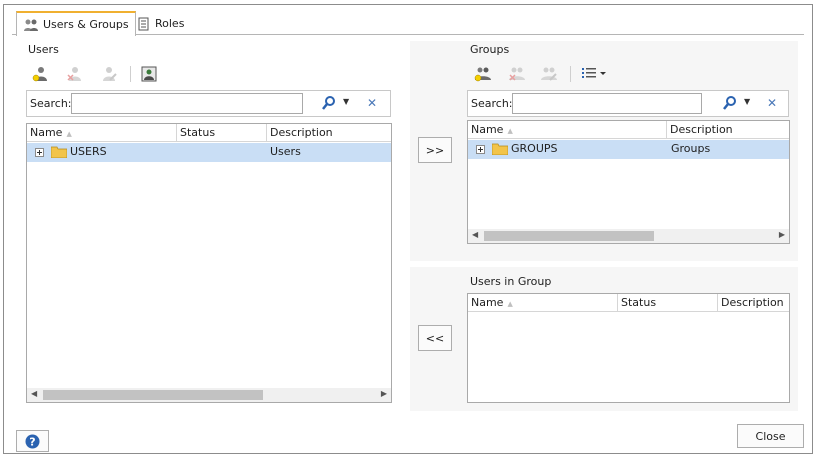 This screenshot has height=458, width=817. I want to click on add-user-icon, so click(39, 74).